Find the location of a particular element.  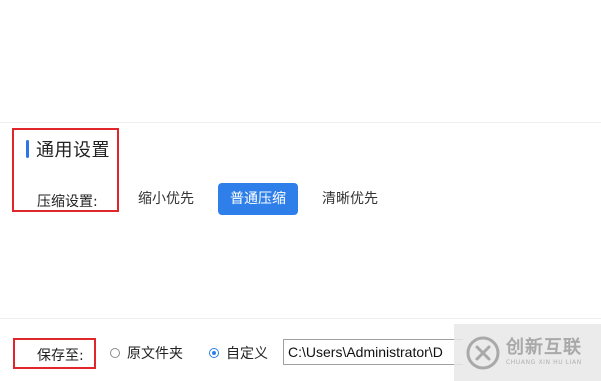

compress-option-normal: 普通压缩 is located at coordinates (258, 199).